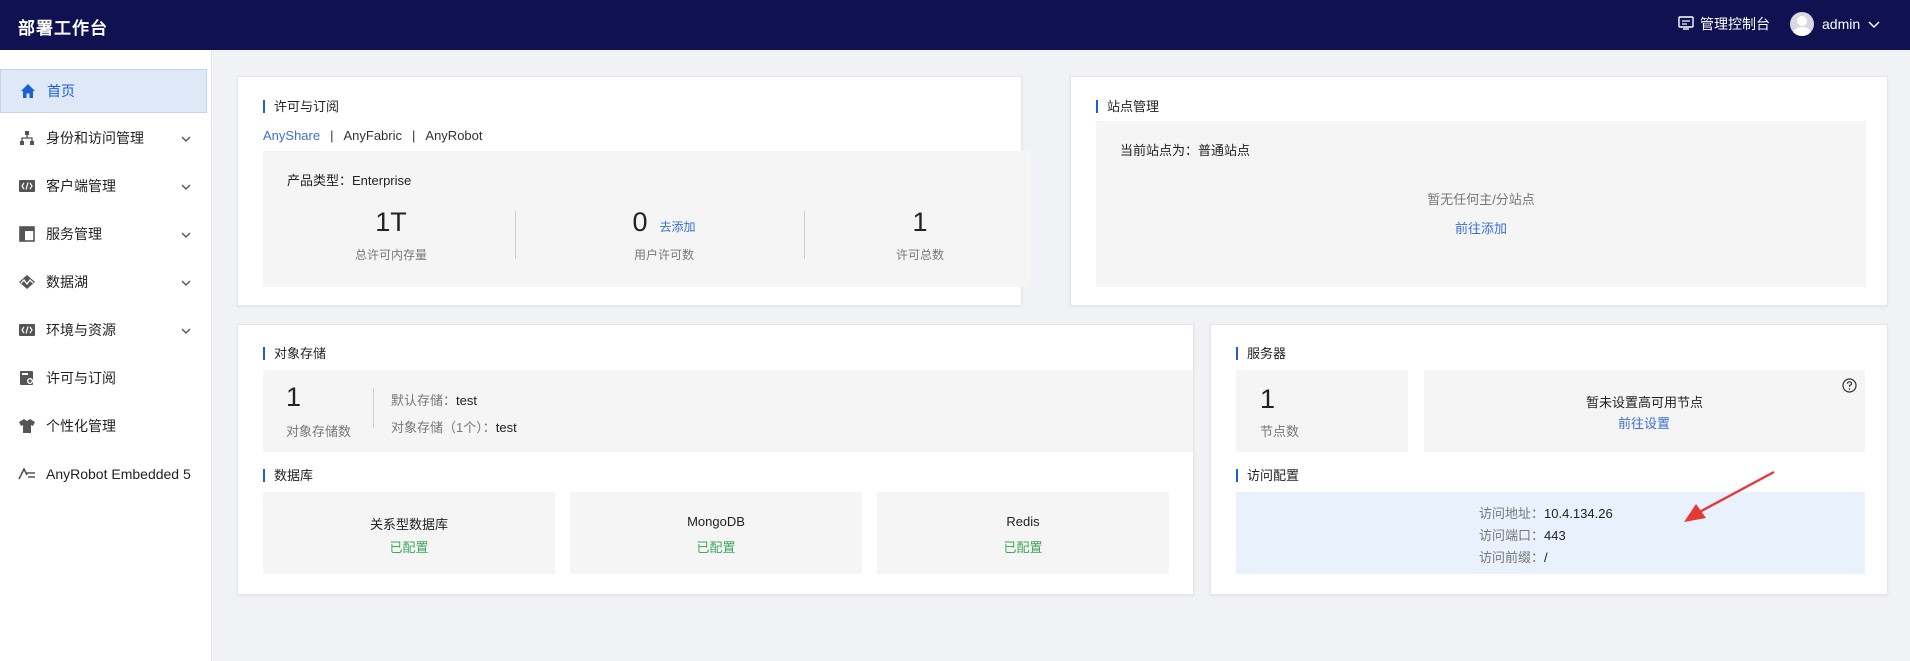 This screenshot has height=661, width=1910. I want to click on sidebar-item-client: 客户端管理, so click(103, 186).